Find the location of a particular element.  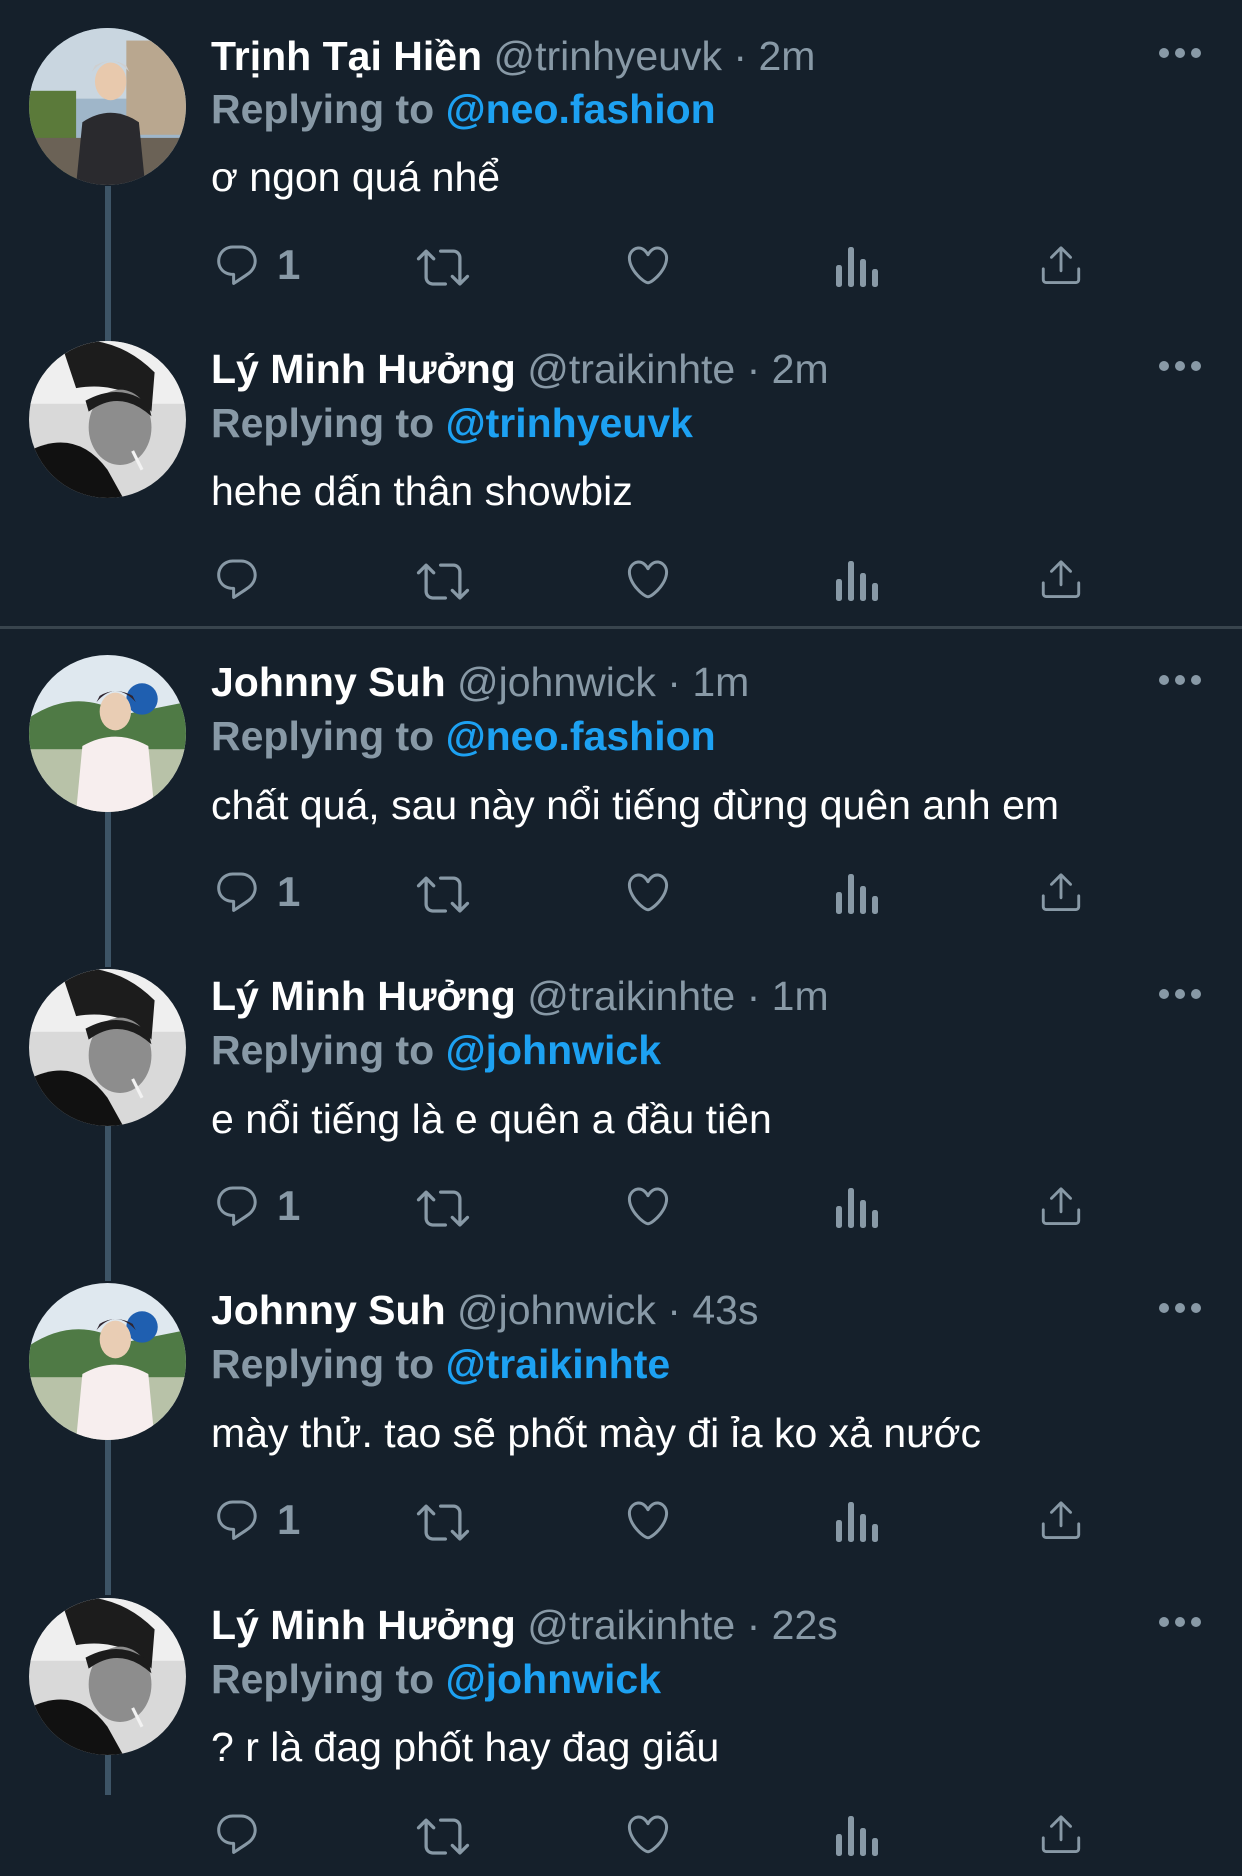

share-button is located at coordinates (1061, 1834).